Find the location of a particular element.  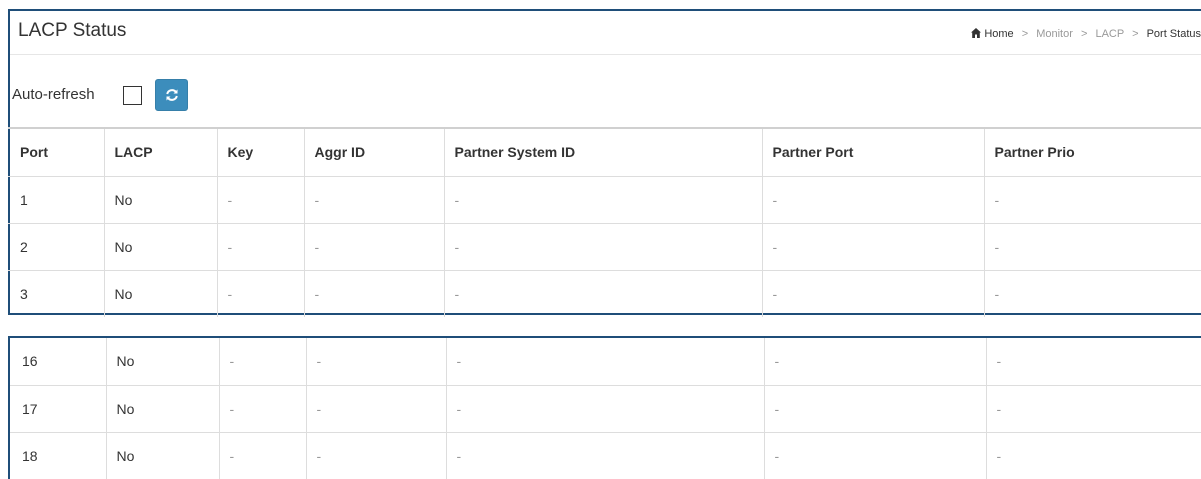

cell-port: 1 is located at coordinates (56, 199).